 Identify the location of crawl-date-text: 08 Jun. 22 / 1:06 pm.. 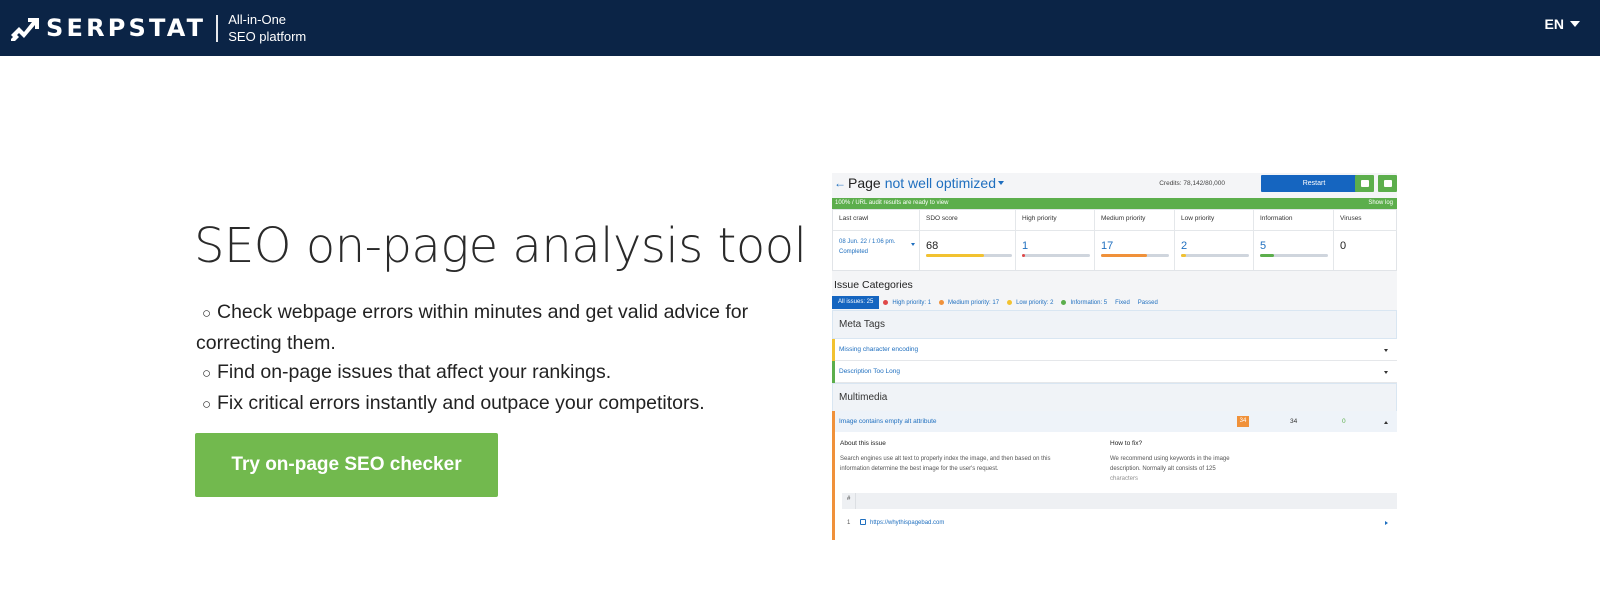
(867, 242).